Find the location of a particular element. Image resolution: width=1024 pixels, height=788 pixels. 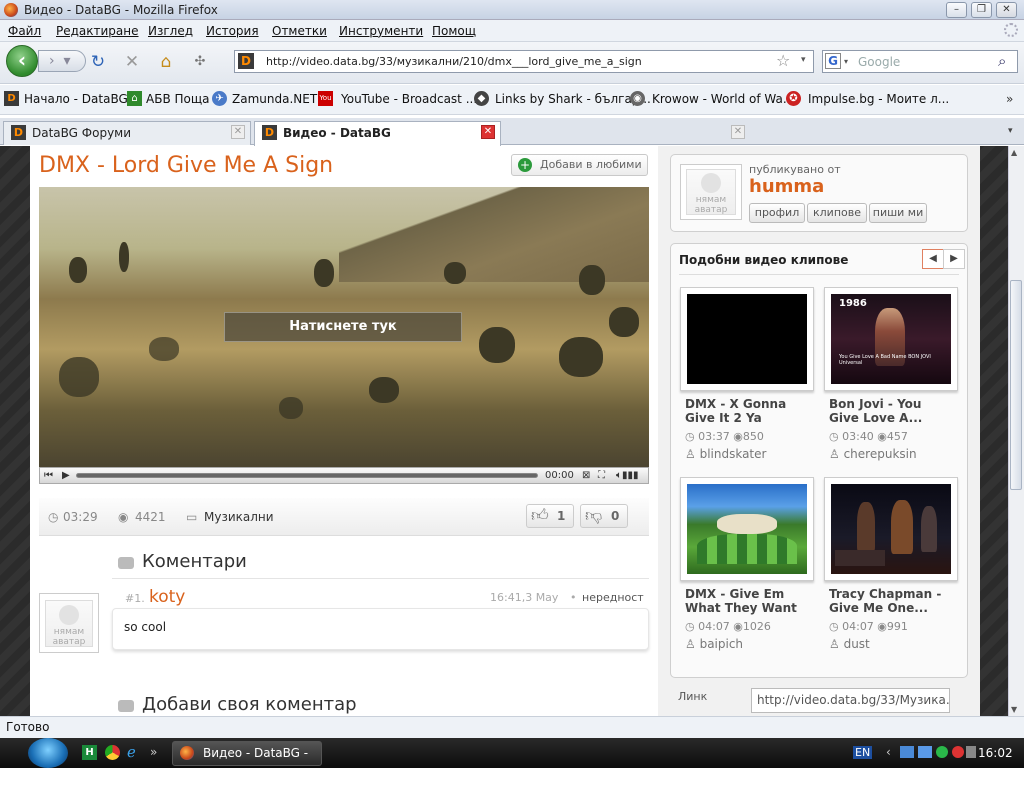

menu-bookmarks: Отметки is located at coordinates (299, 31).